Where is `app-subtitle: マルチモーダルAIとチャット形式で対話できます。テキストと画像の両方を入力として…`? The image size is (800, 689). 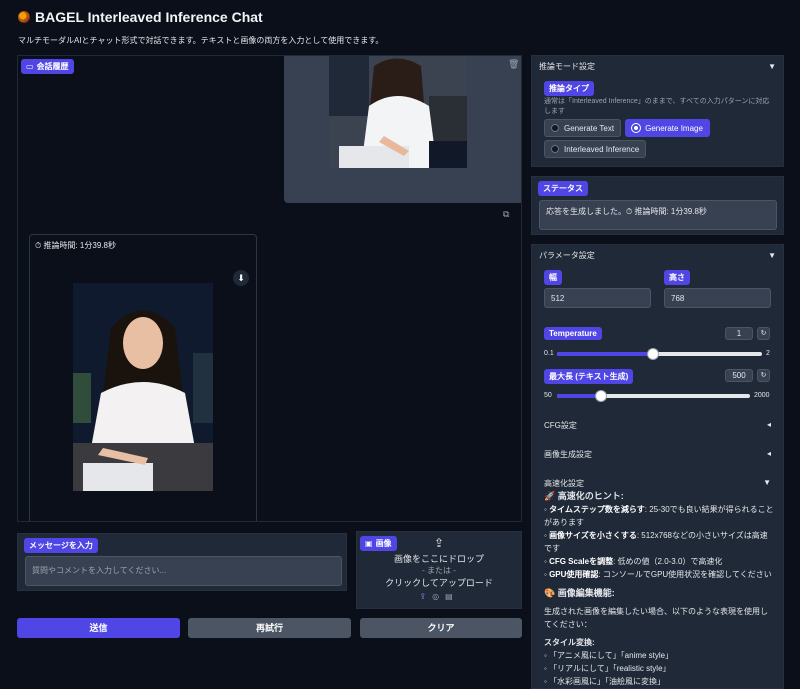 app-subtitle: マルチモーダルAIとチャット形式で対話できます。テキストと画像の両方を入力として… is located at coordinates (201, 40).